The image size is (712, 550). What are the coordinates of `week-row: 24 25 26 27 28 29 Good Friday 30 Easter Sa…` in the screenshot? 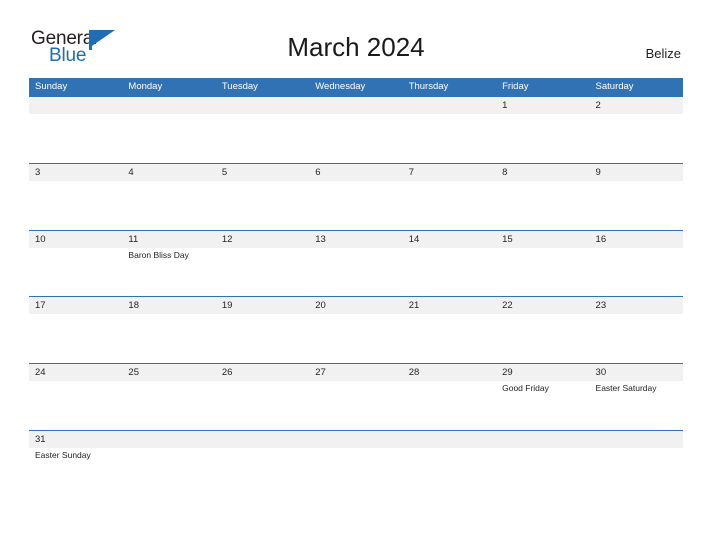 It's located at (356, 396).